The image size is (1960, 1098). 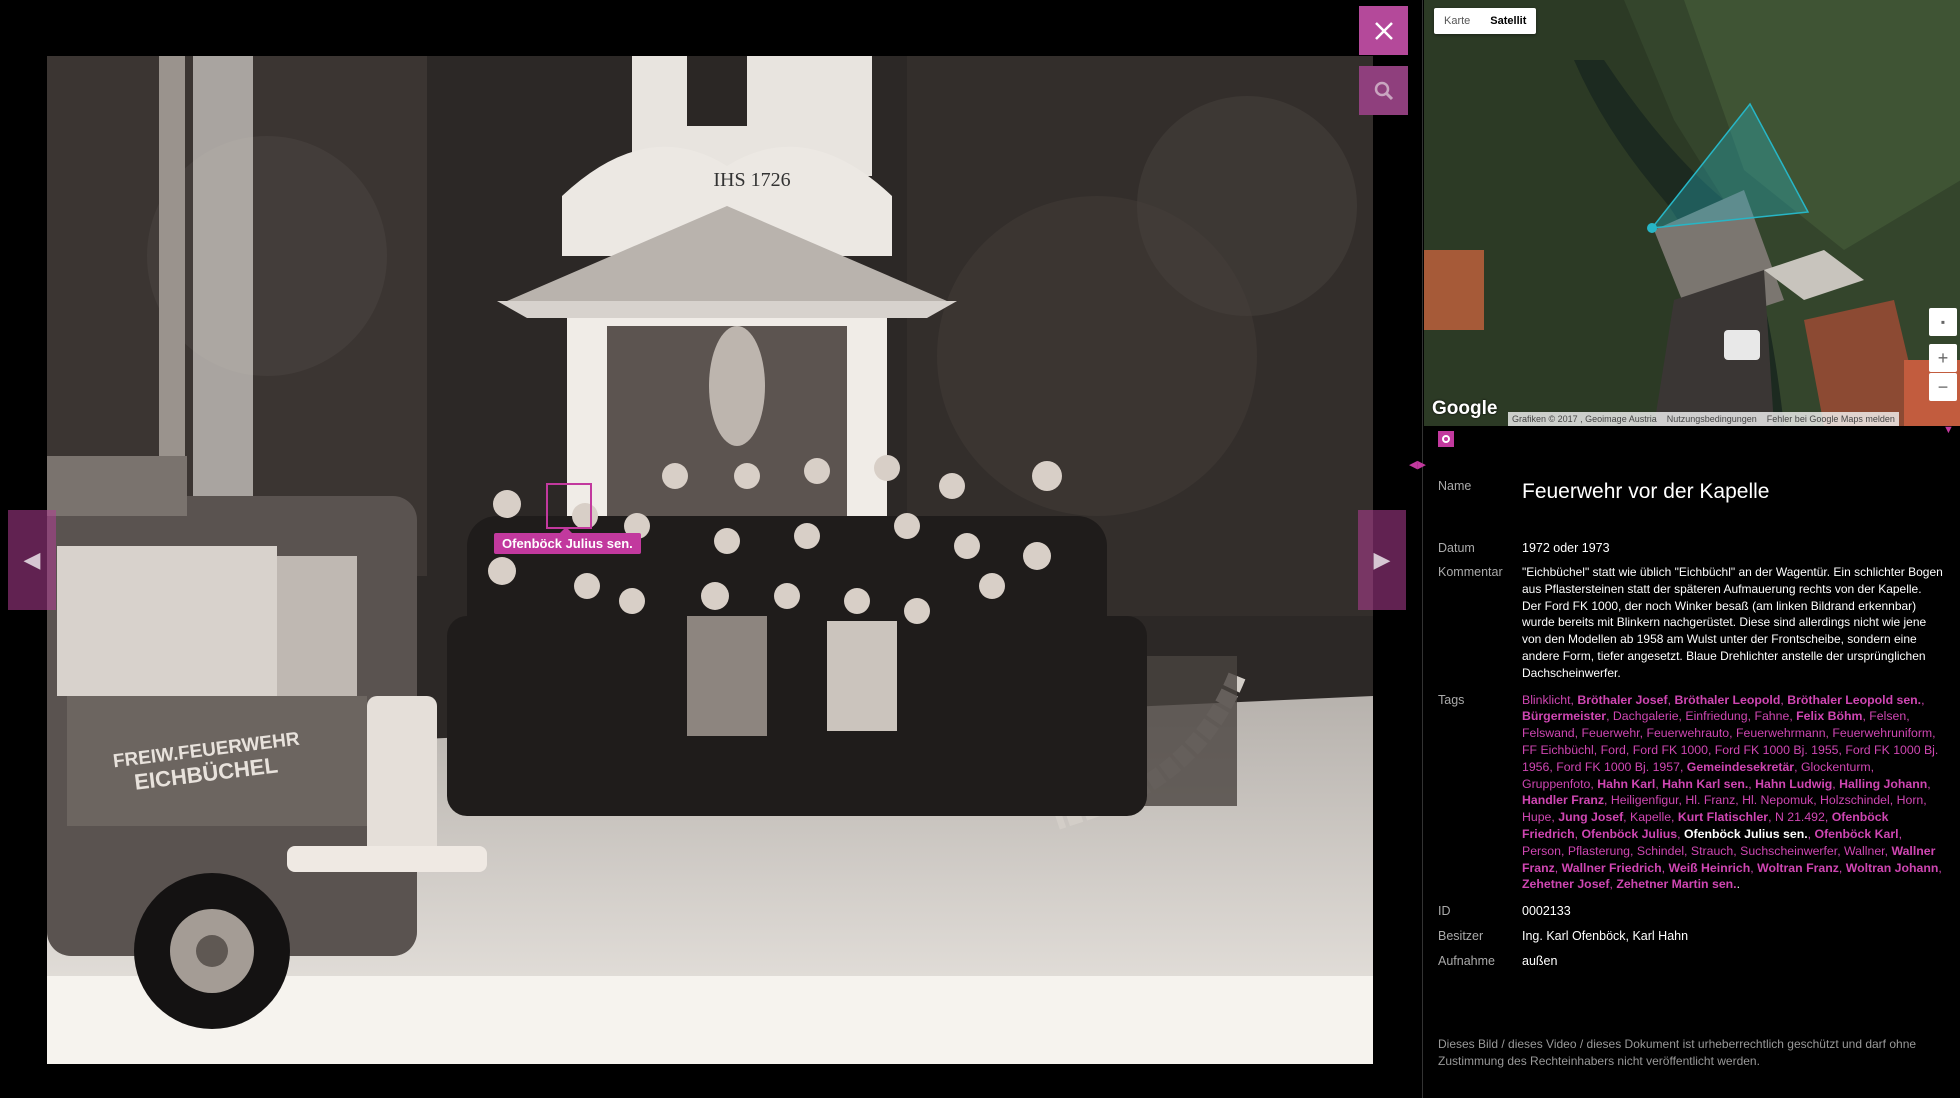 I want to click on magnifier-icon, so click(x=1383, y=90).